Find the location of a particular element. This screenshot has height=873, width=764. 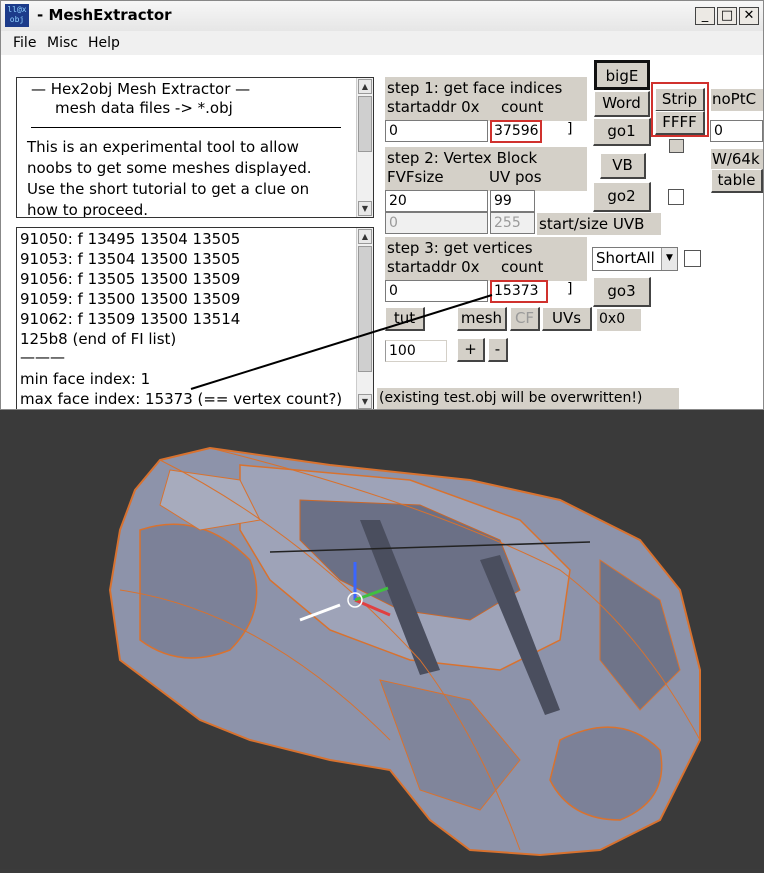

menu-misc: Misc is located at coordinates (62, 43).